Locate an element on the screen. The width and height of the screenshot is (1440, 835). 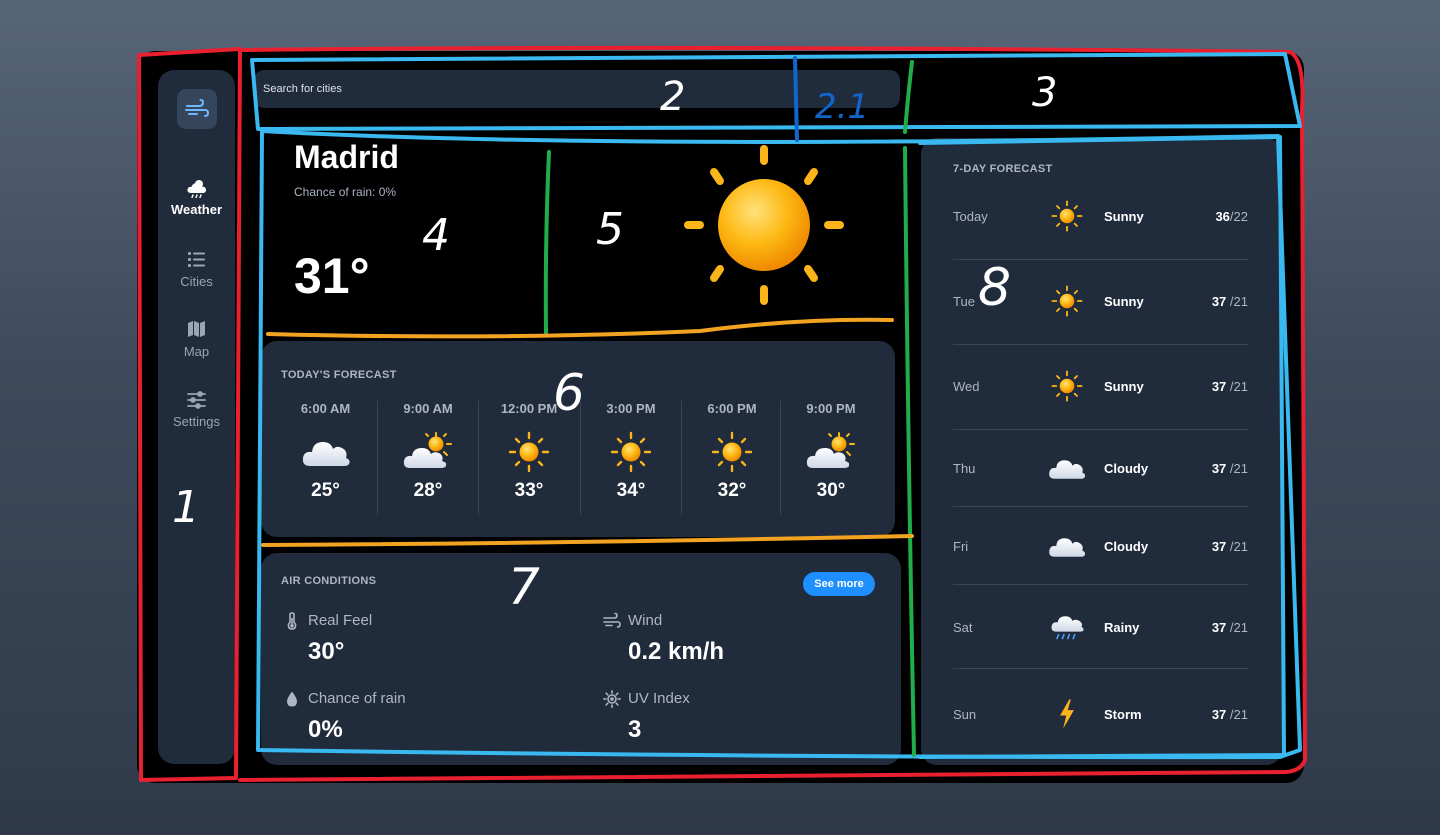
map-icon is located at coordinates (196, 329).